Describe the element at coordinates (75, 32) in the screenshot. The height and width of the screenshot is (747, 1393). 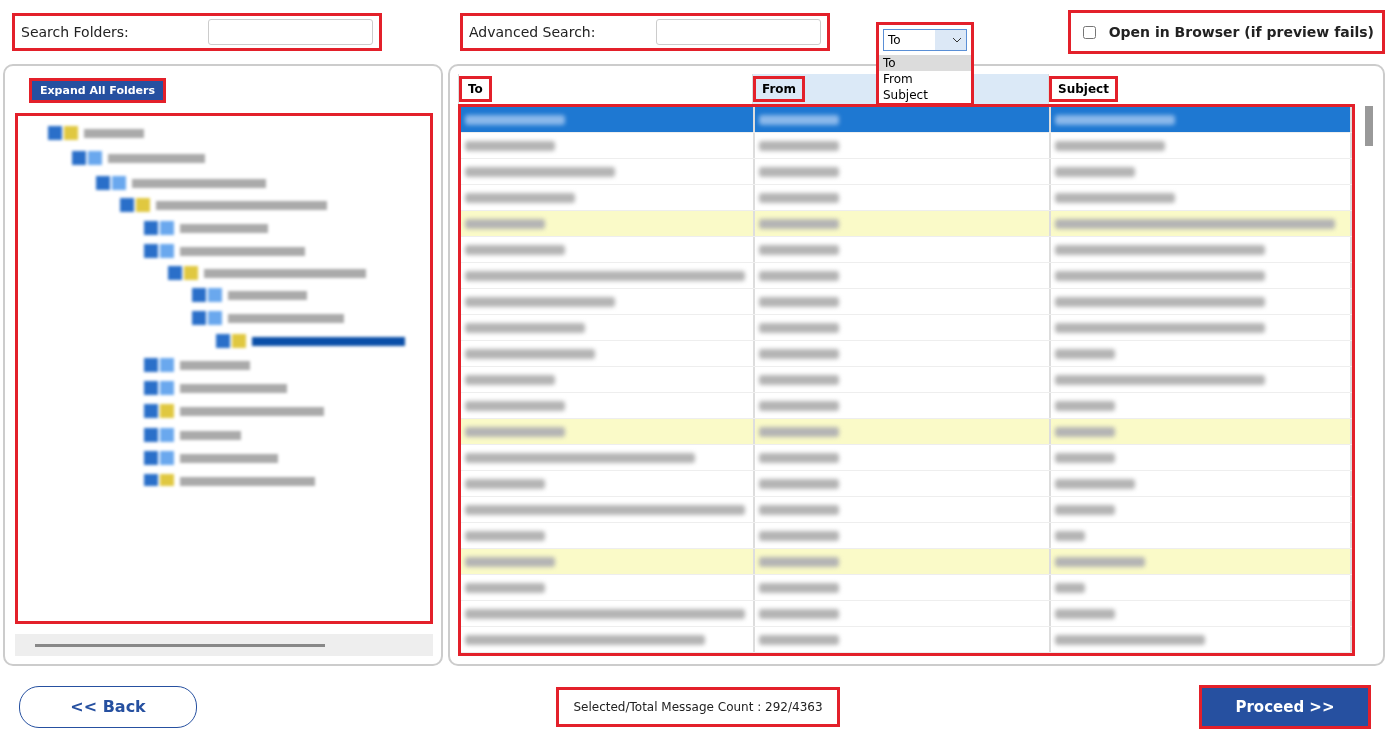
I see `search-folders-label: Search Folders:` at that location.